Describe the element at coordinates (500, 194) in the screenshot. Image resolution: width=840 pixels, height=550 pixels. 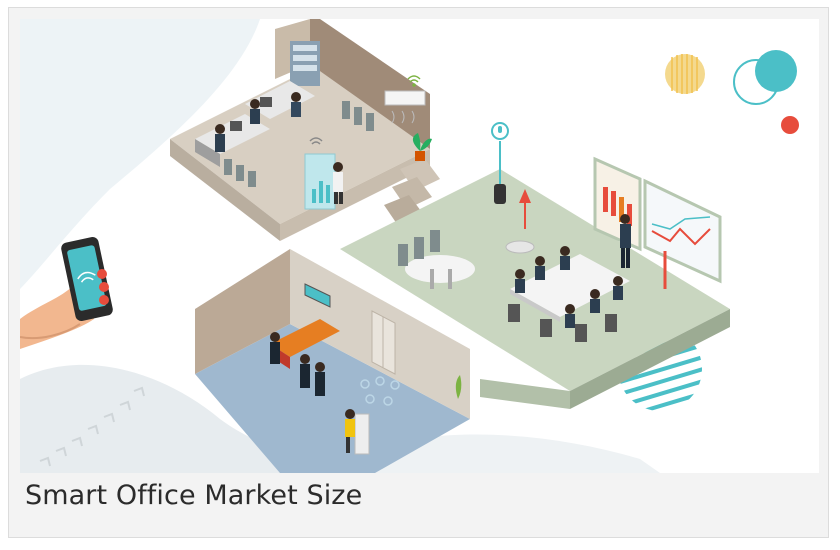
I see `smart-speaker-icon` at that location.